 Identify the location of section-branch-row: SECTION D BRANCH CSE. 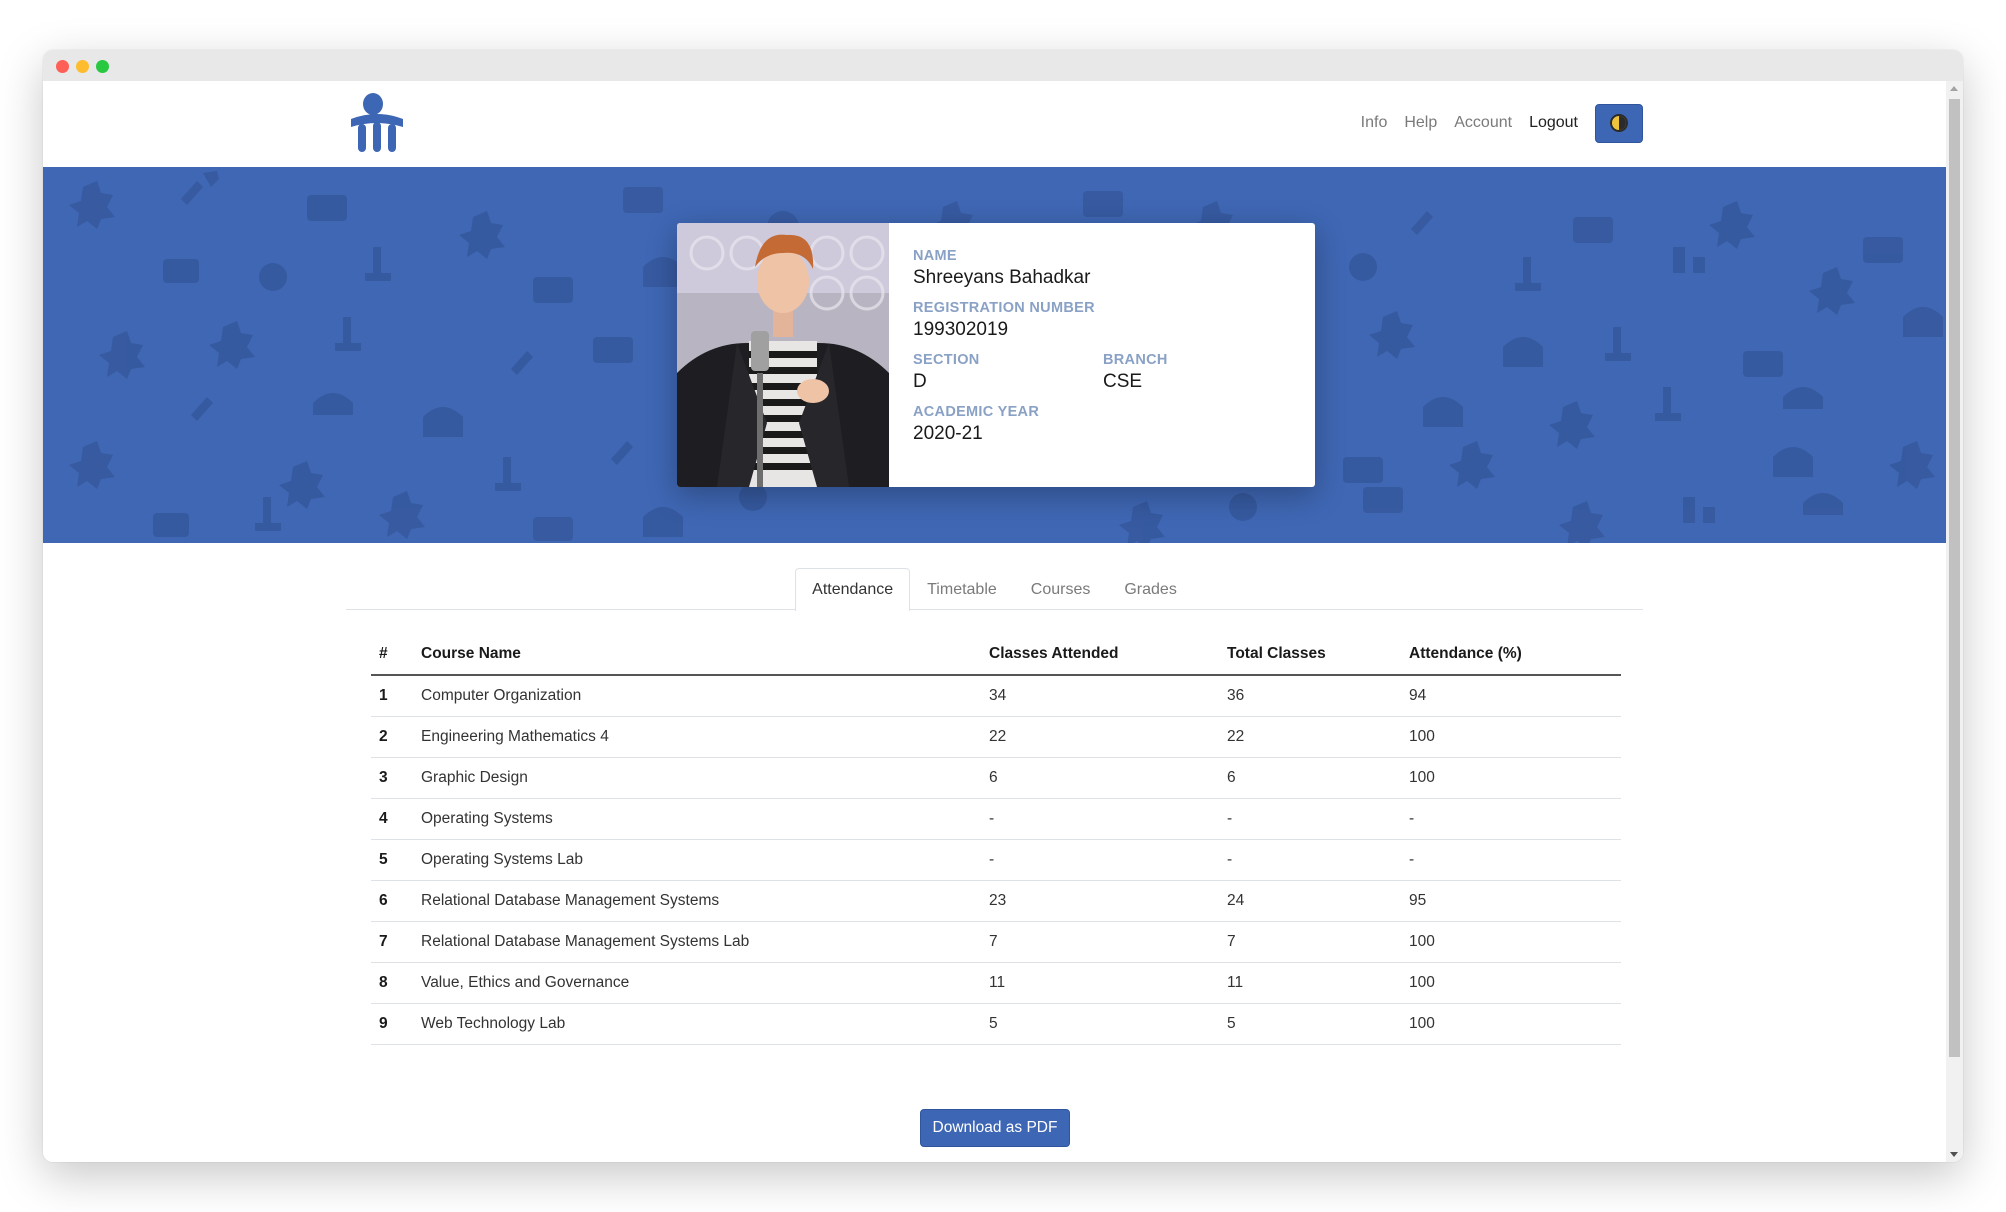
(1103, 377).